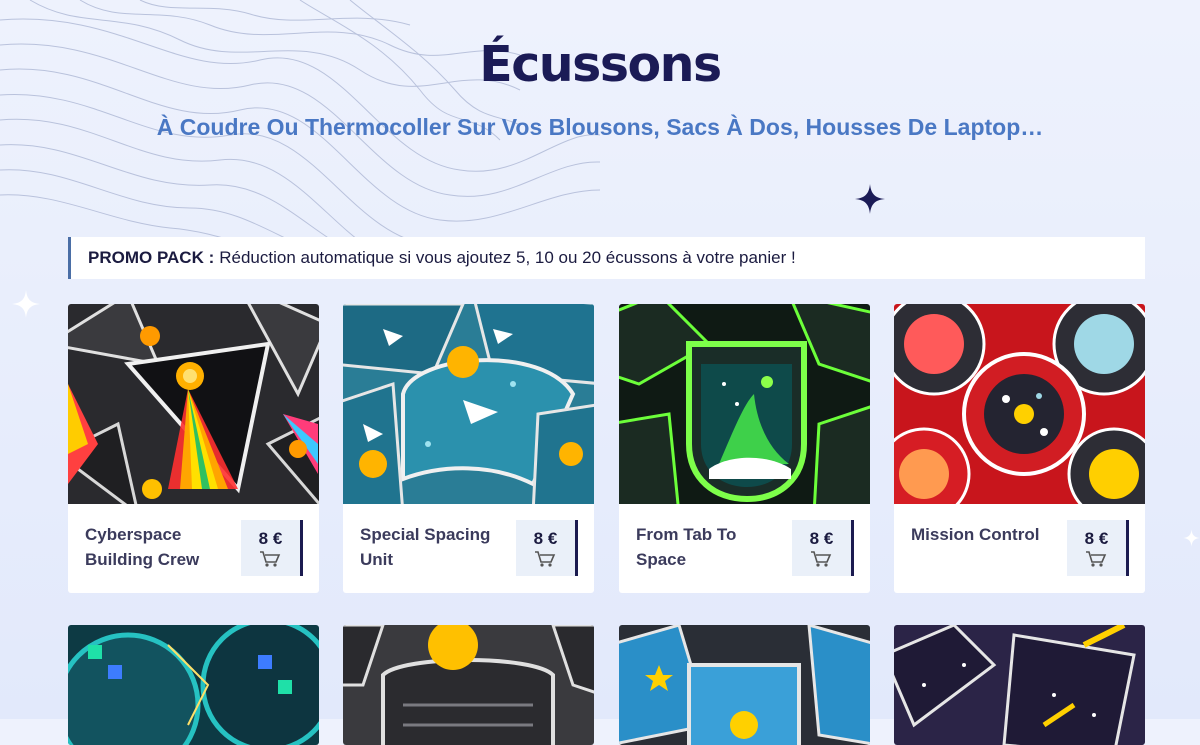 Image resolution: width=1200 pixels, height=745 pixels. What do you see at coordinates (193, 404) in the screenshot?
I see `cyberspace-patch-photo` at bounding box center [193, 404].